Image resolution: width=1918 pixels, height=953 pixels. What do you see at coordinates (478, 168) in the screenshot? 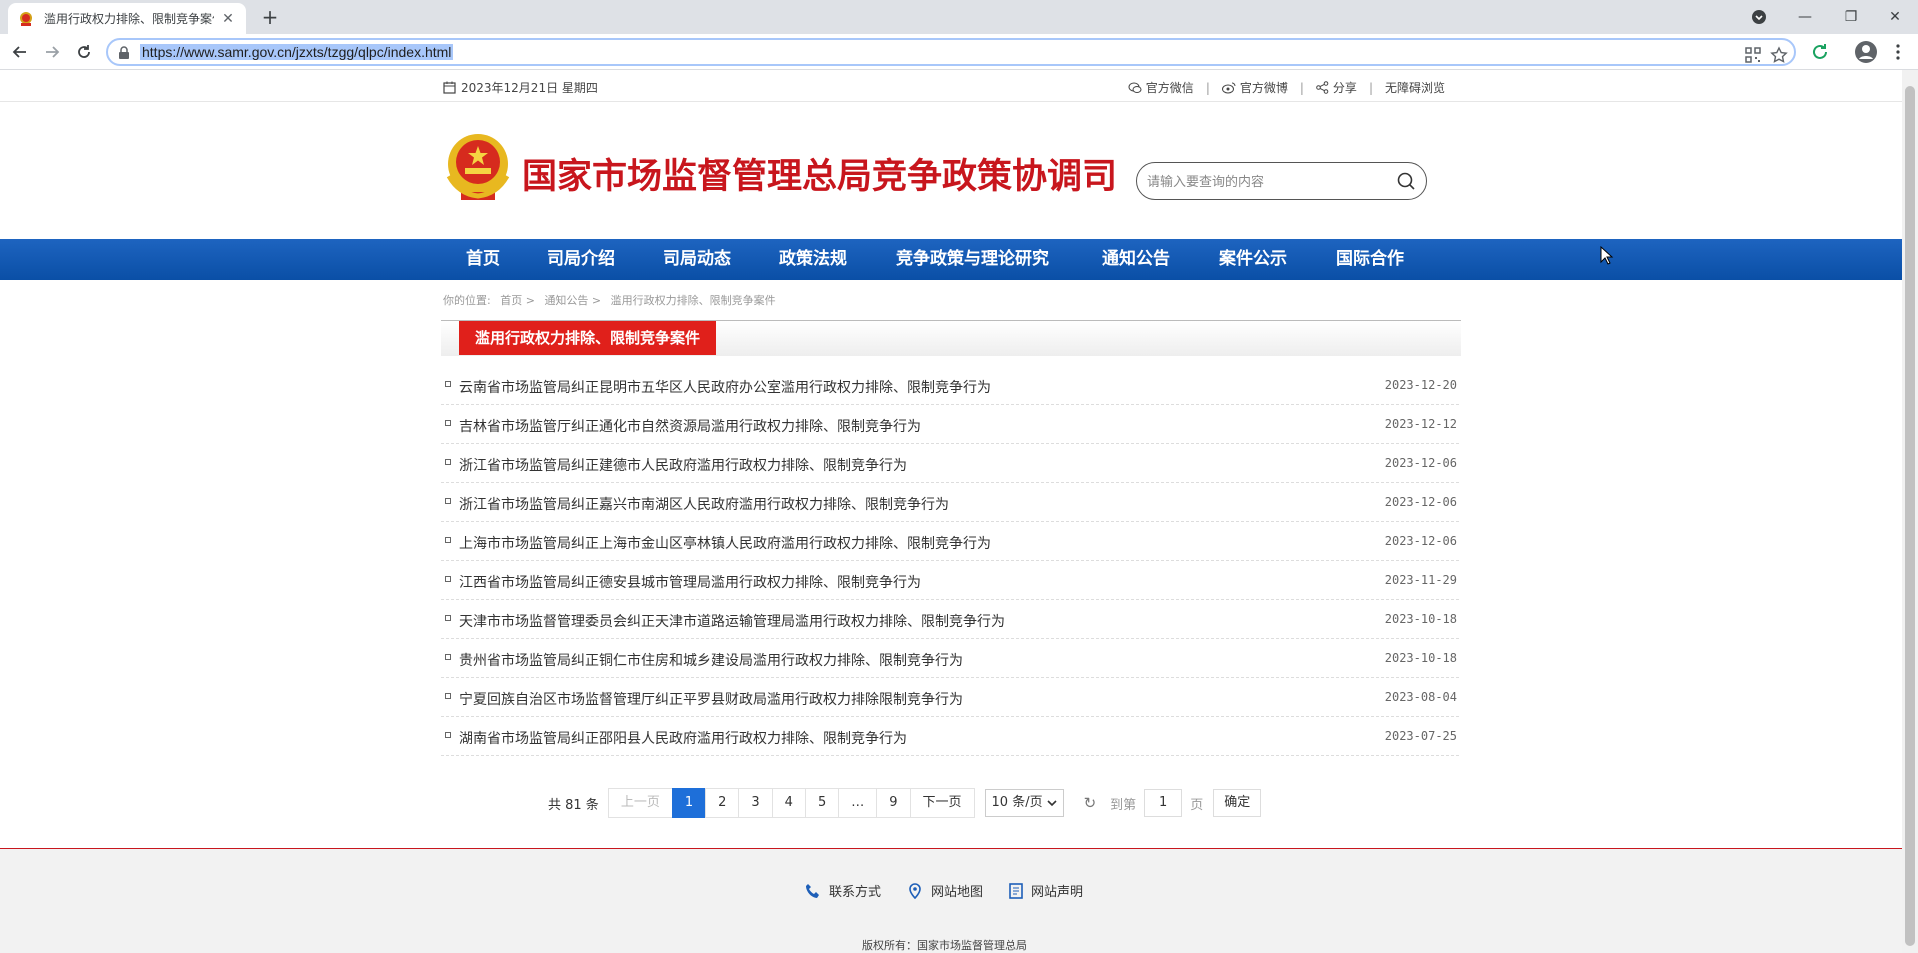
I see `national-emblem-logo` at bounding box center [478, 168].